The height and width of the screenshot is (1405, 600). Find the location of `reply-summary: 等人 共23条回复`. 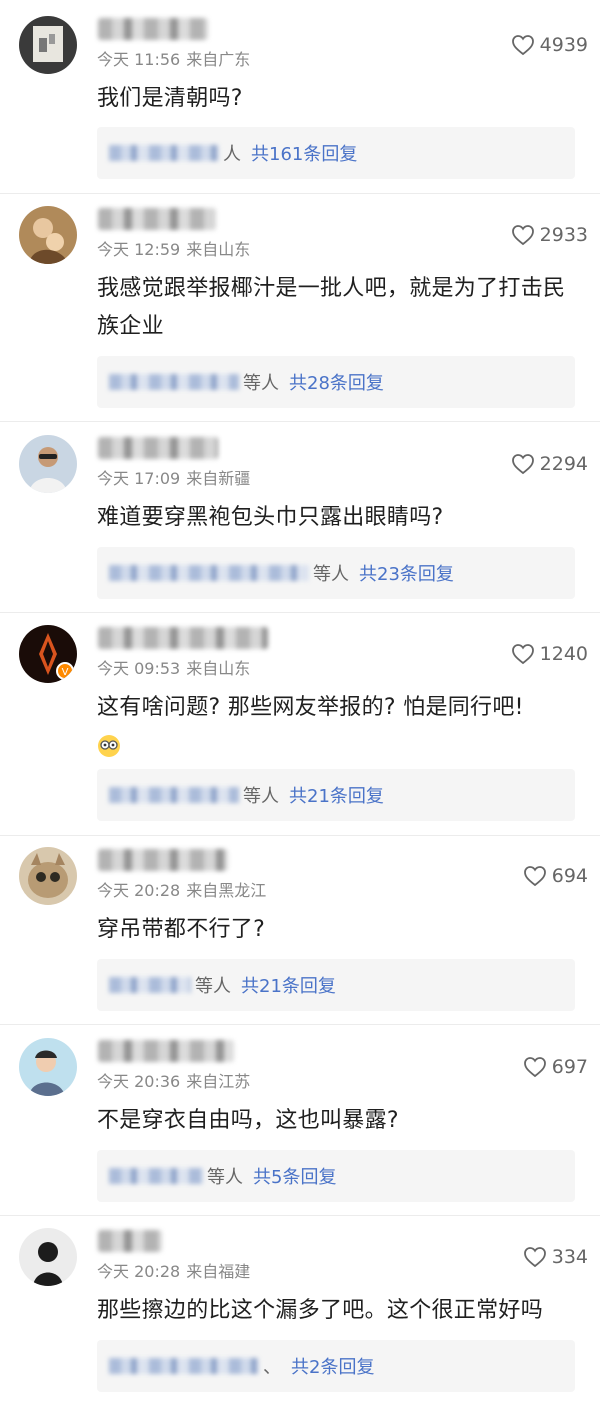

reply-summary: 等人 共23条回复 is located at coordinates (336, 573).